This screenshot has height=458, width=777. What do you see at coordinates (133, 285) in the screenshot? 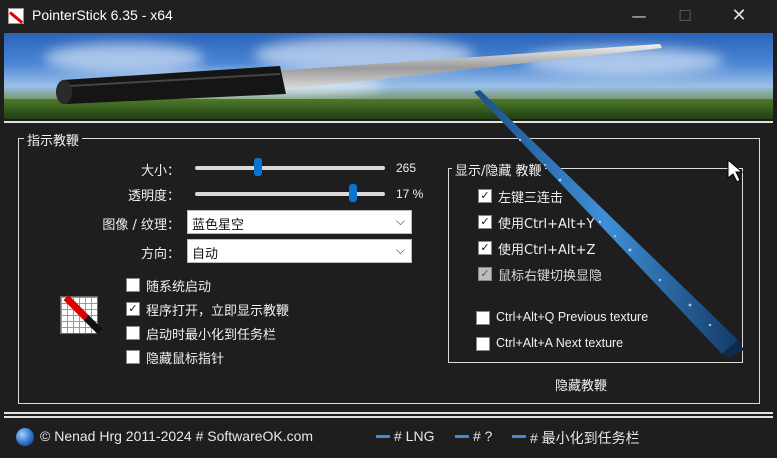
I see `startup-checkbox` at bounding box center [133, 285].